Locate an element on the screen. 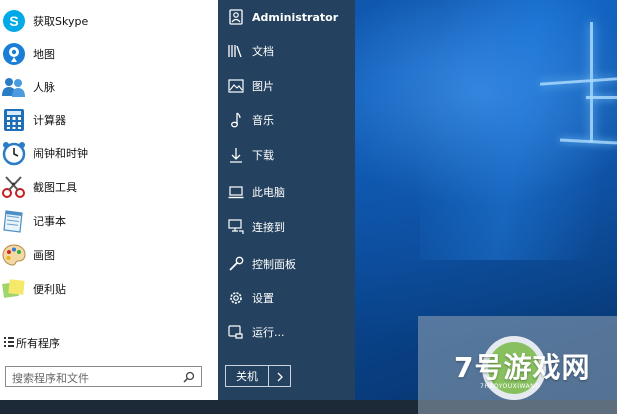 The height and width of the screenshot is (414, 617). app-item-people: 人脉 is located at coordinates (109, 86).